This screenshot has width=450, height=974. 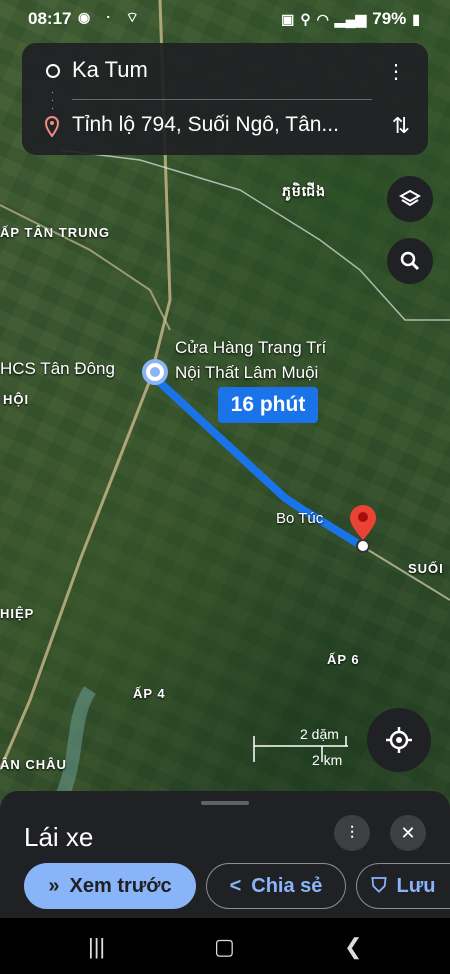 What do you see at coordinates (50, 18) in the screenshot?
I see `status-time: 08:17` at bounding box center [50, 18].